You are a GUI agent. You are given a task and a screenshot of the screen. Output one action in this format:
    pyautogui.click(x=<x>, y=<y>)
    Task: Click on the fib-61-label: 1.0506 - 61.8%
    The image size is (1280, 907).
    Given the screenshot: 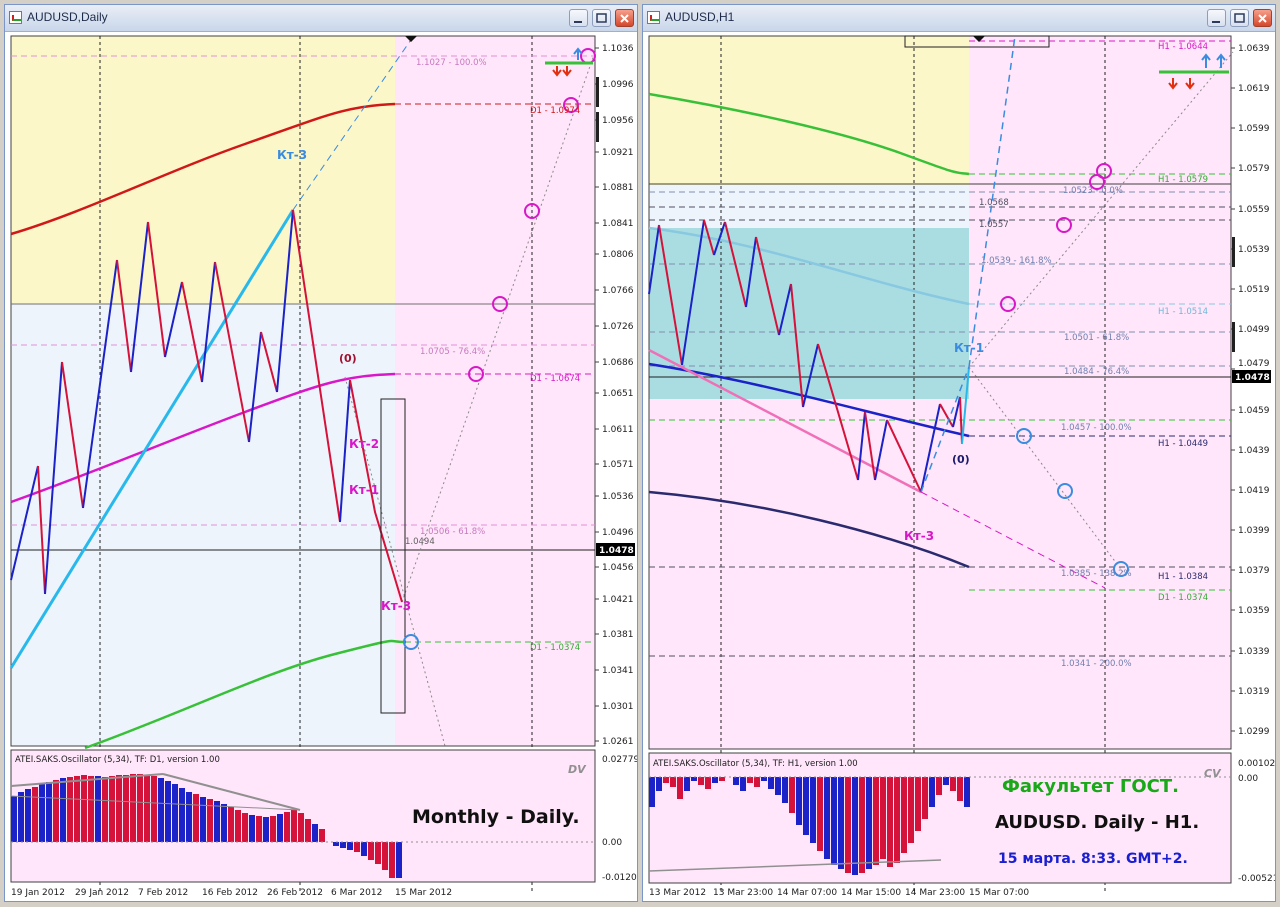 What is the action you would take?
    pyautogui.click(x=452, y=532)
    